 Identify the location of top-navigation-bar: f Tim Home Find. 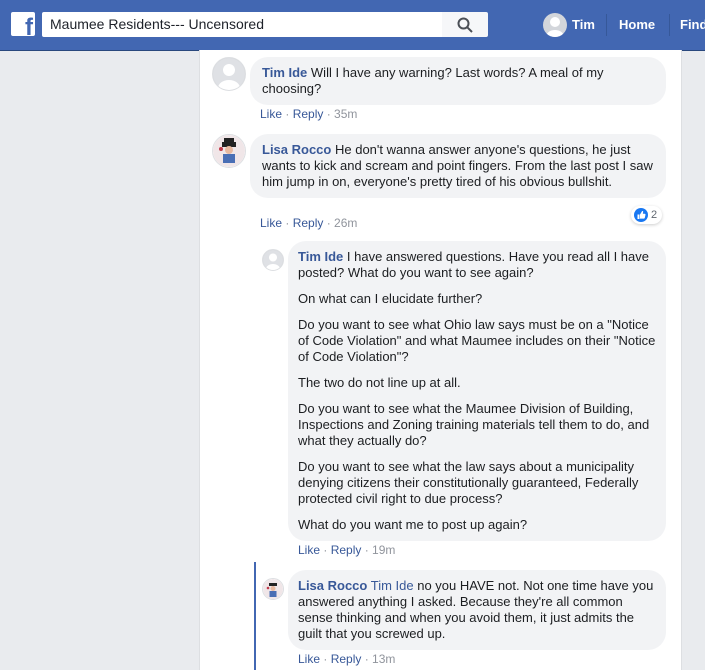
(352, 25).